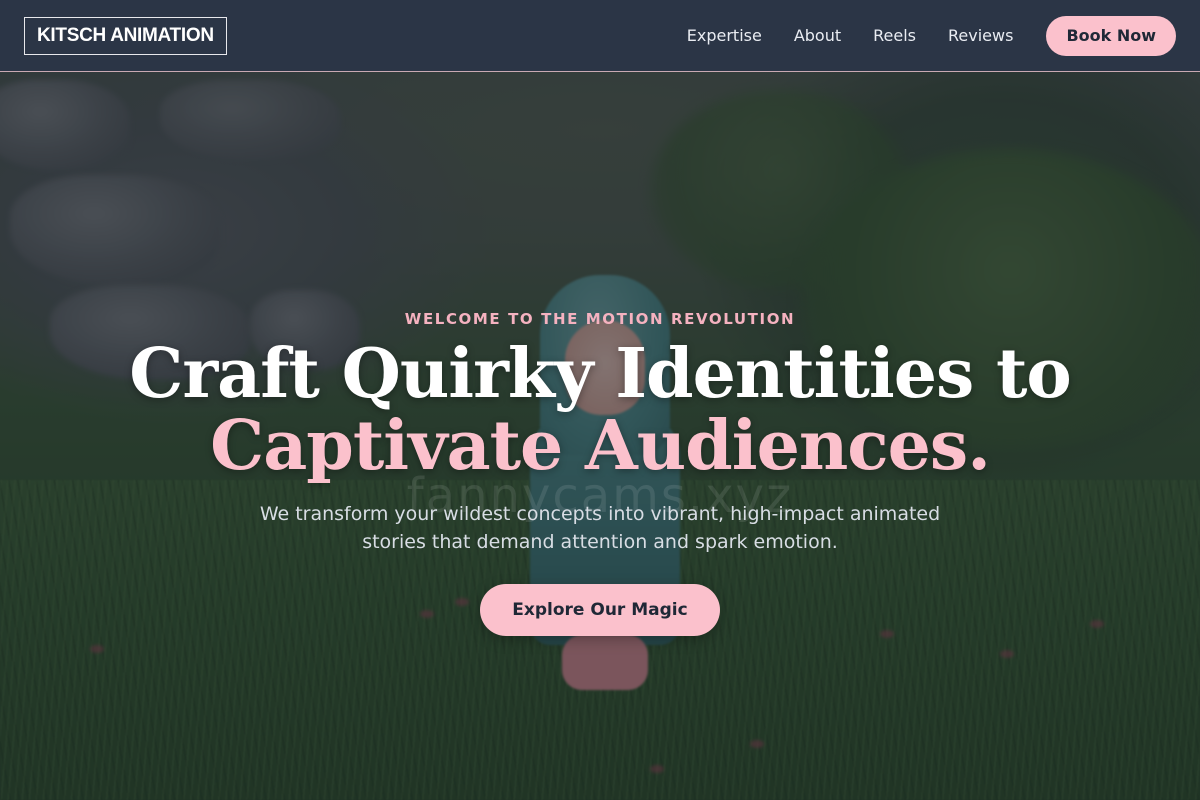 Image resolution: width=1200 pixels, height=800 pixels. What do you see at coordinates (600, 610) in the screenshot?
I see `explore-magic-button: Explore Our Magic` at bounding box center [600, 610].